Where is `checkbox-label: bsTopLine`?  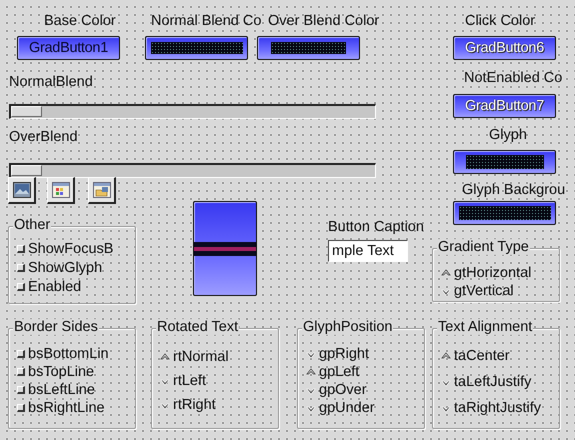 checkbox-label: bsTopLine is located at coordinates (61, 372).